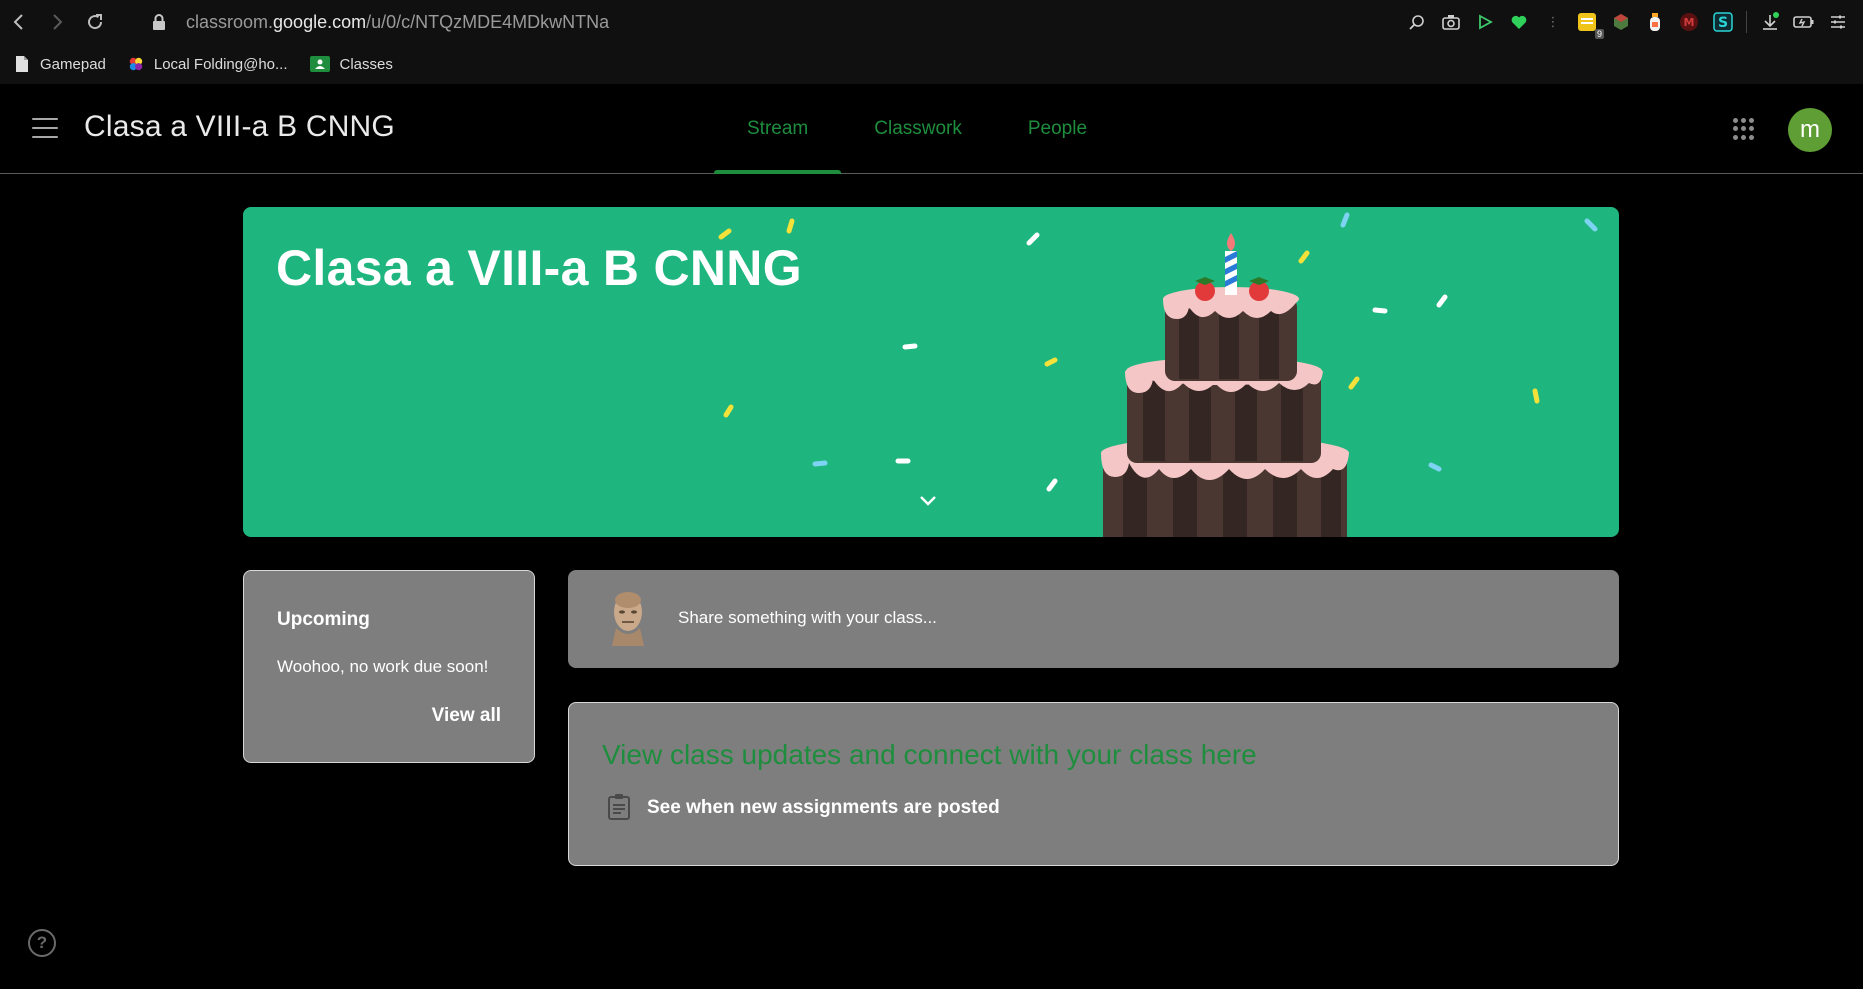 The image size is (1863, 989). Describe the element at coordinates (136, 64) in the screenshot. I see `folding-icon` at that location.